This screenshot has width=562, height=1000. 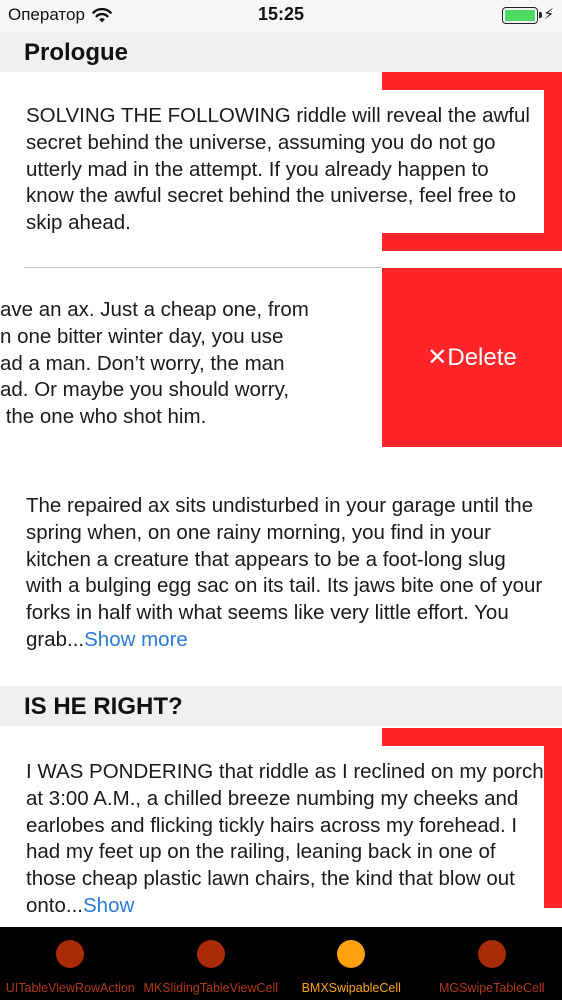 I want to click on status-time: 15:25, so click(x=281, y=14).